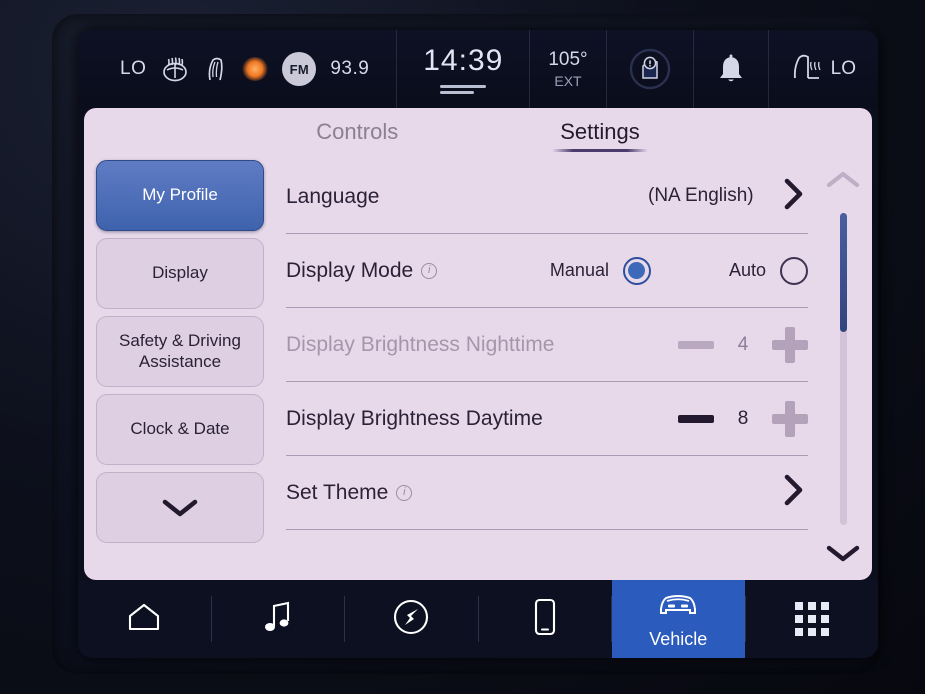 The width and height of the screenshot is (925, 694). I want to click on nav-item-apps, so click(812, 619).